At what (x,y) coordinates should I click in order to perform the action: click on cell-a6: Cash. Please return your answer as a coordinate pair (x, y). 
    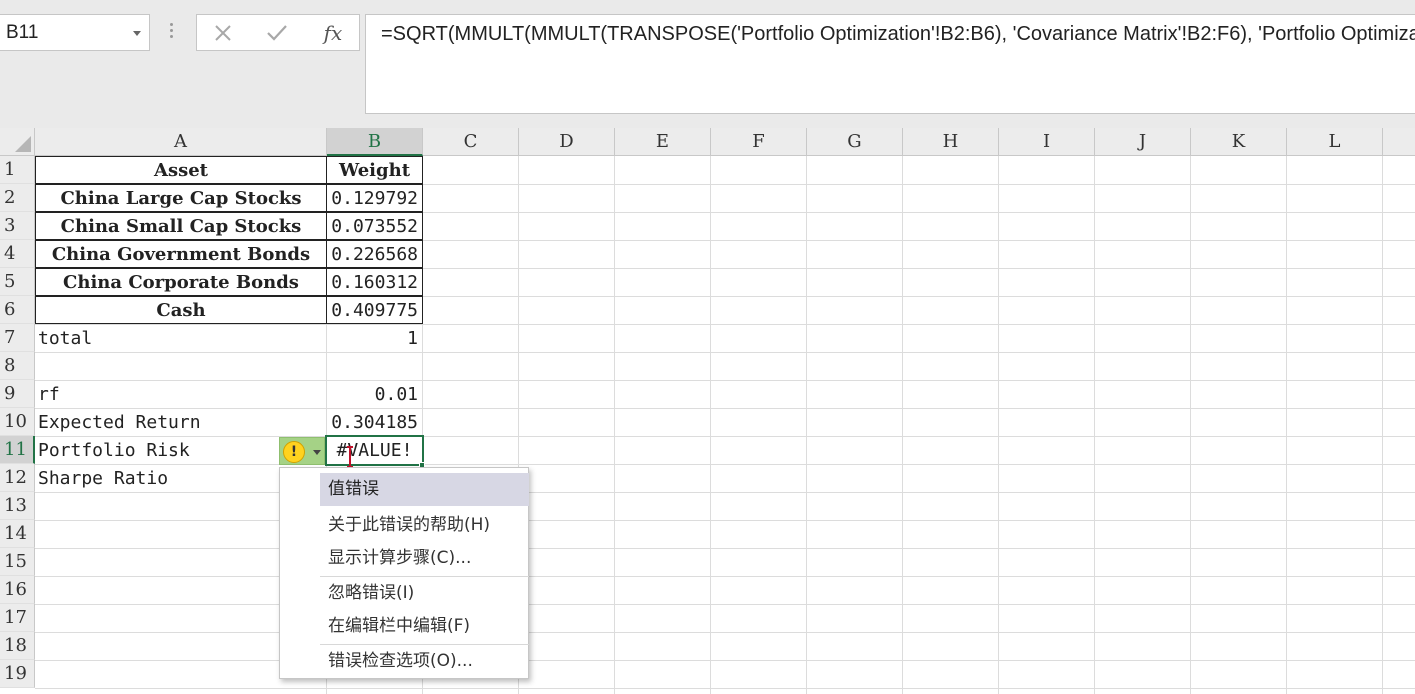
    Looking at the image, I should click on (181, 310).